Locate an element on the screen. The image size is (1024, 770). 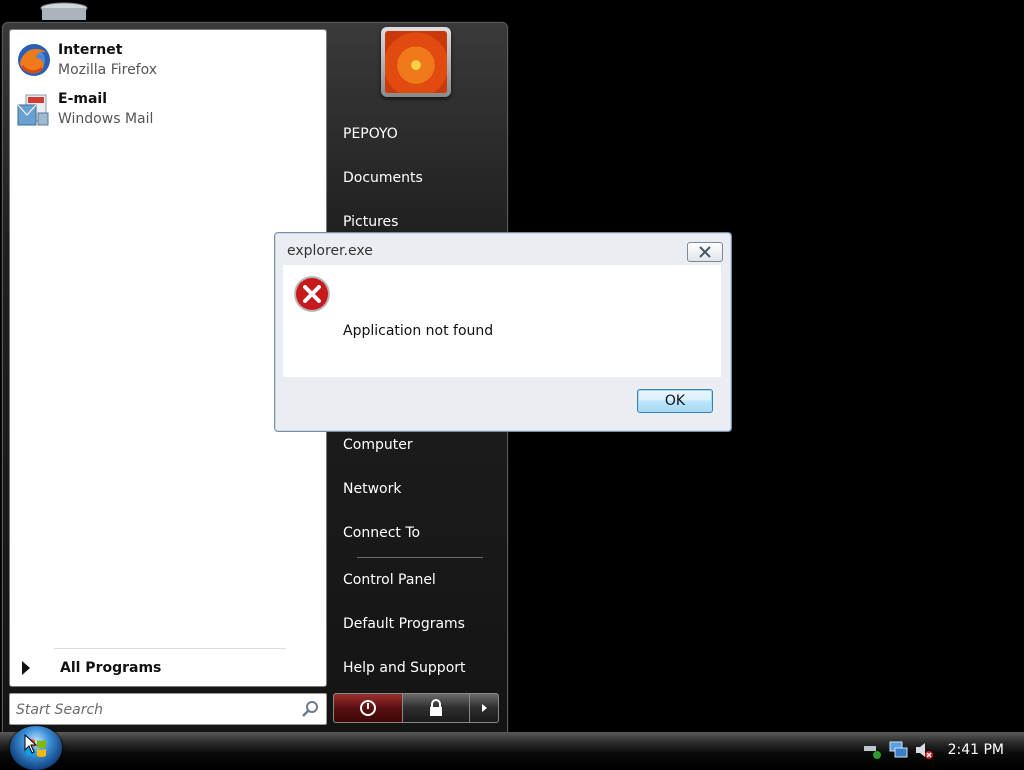
error-icon is located at coordinates (312, 294).